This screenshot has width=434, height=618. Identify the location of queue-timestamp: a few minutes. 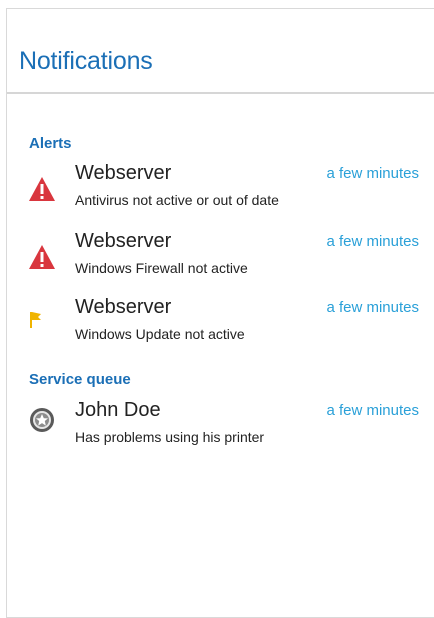
(372, 410).